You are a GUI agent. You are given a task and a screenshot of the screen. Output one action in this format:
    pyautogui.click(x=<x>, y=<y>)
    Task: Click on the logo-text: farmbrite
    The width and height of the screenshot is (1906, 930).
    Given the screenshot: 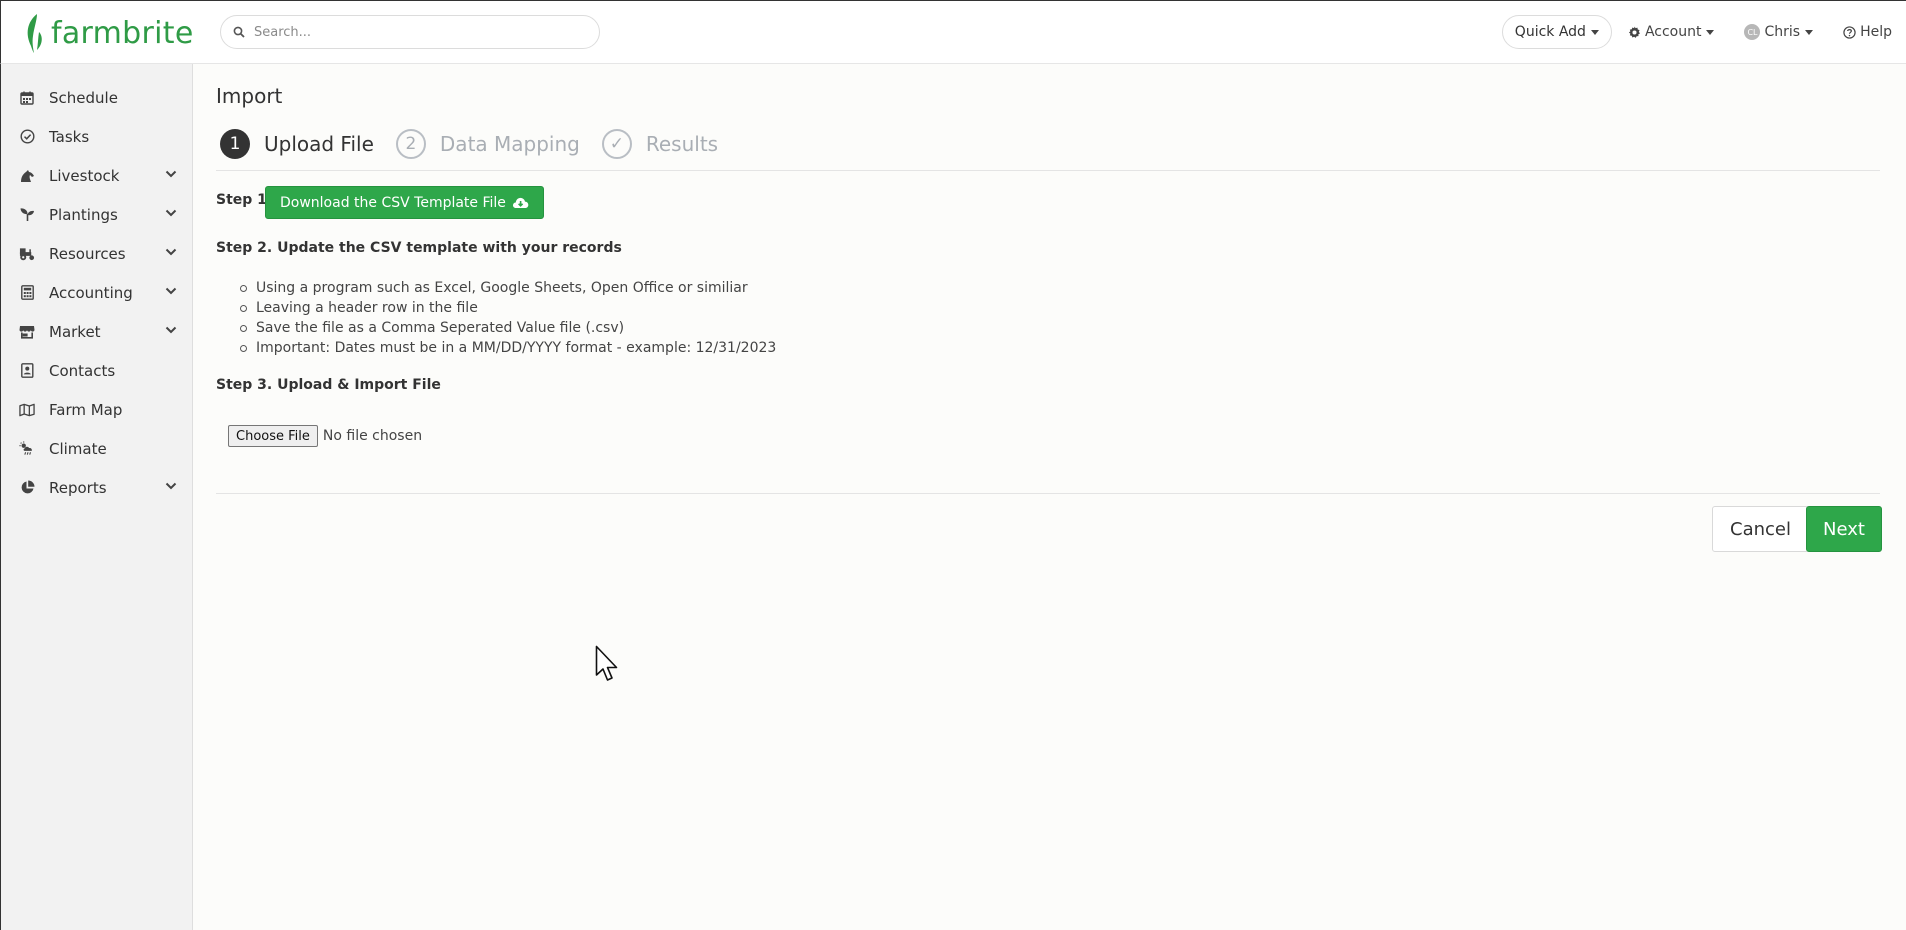 What is the action you would take?
    pyautogui.click(x=122, y=33)
    